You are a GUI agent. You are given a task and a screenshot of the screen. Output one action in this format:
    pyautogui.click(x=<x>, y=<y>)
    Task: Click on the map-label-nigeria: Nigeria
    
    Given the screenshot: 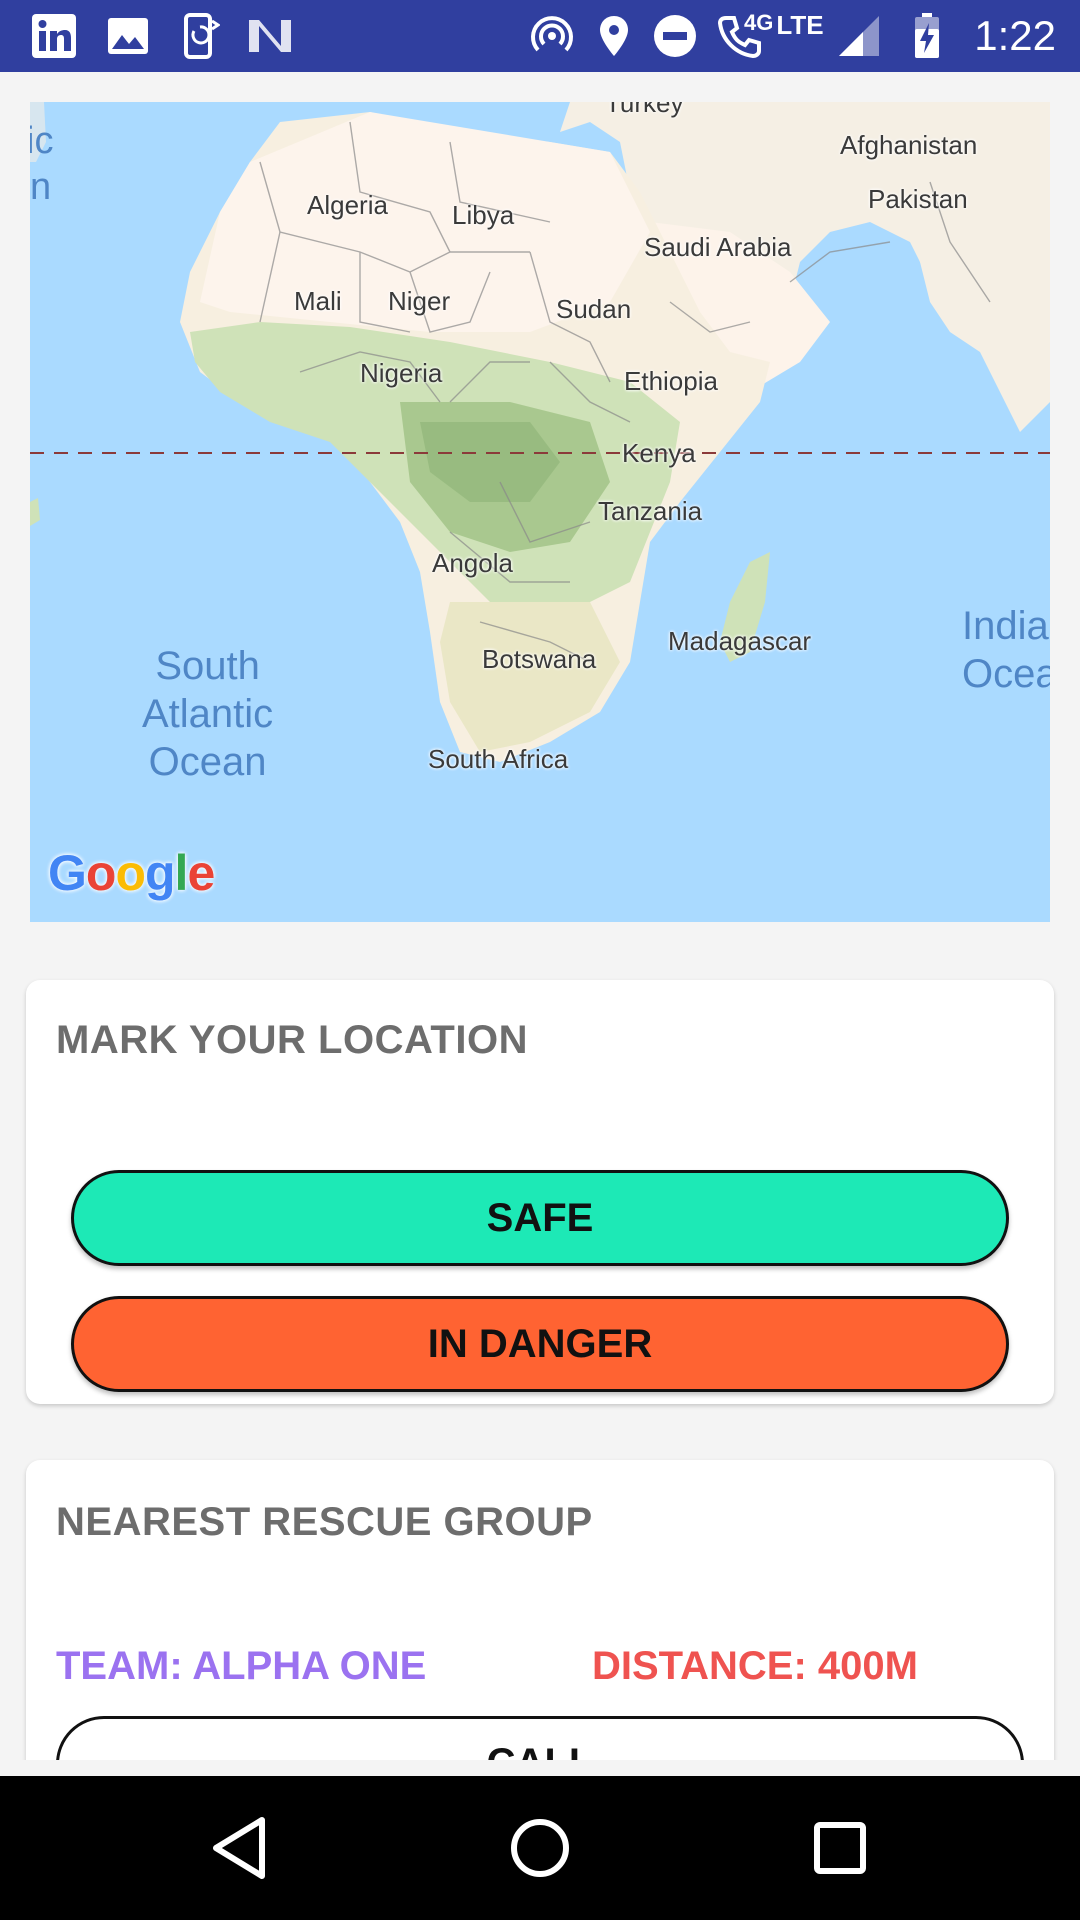 What is the action you would take?
    pyautogui.click(x=401, y=373)
    